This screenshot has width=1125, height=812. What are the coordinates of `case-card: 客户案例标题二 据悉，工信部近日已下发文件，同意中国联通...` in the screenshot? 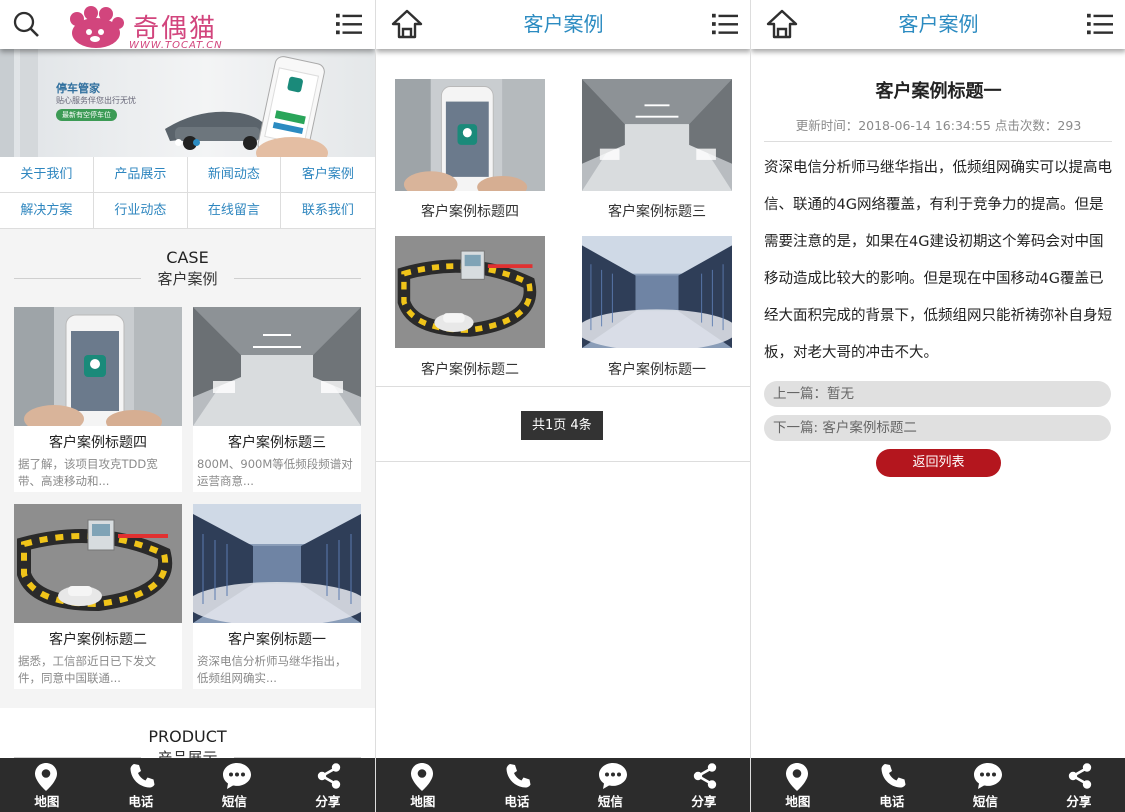 It's located at (98, 596).